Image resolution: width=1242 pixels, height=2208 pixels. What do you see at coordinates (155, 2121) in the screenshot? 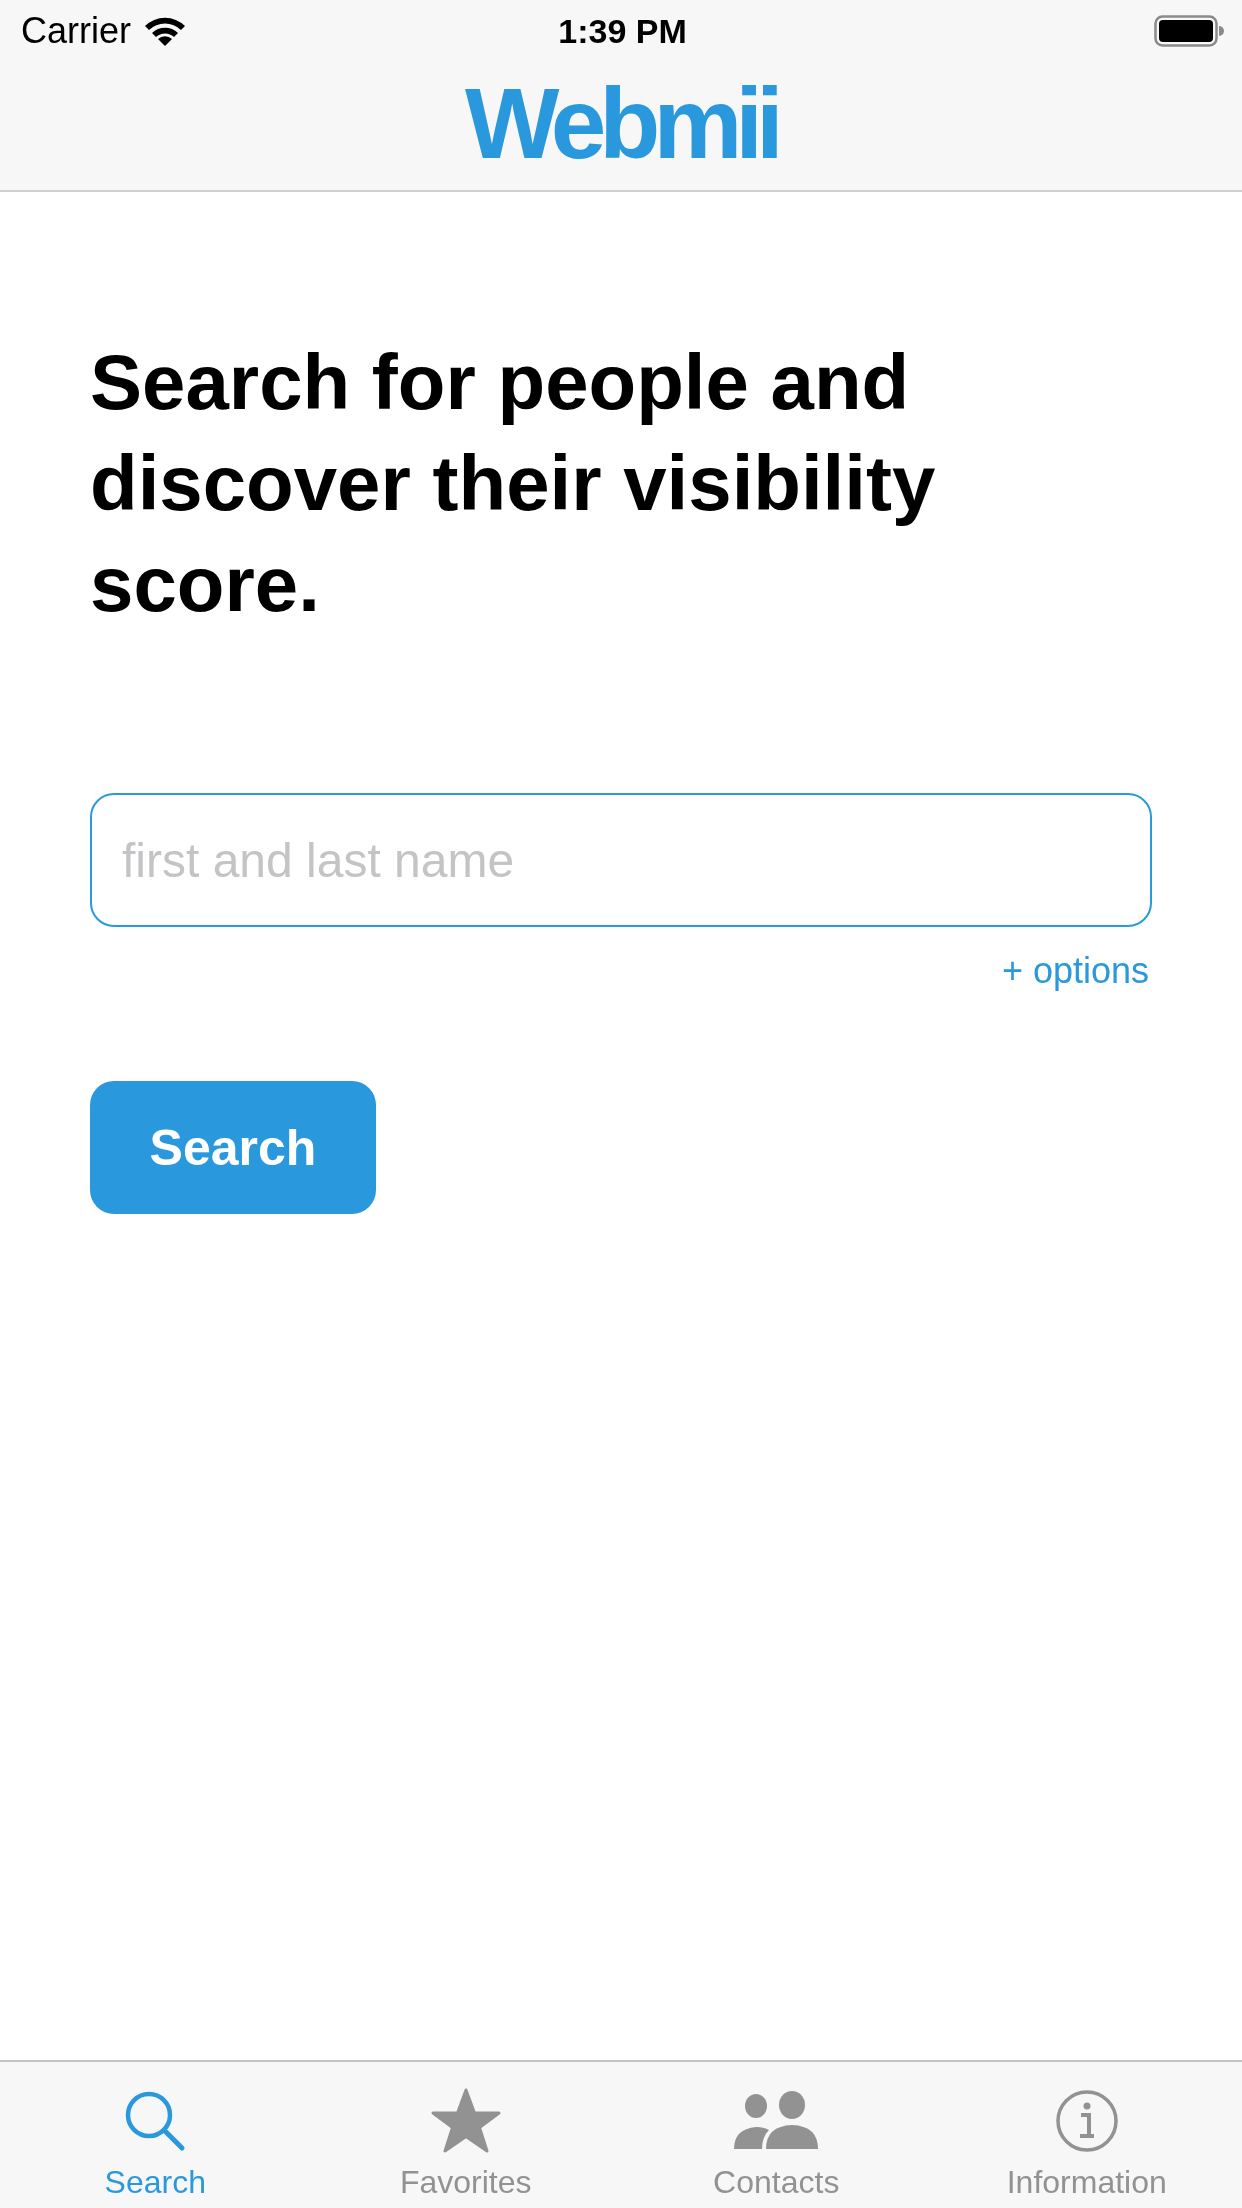
I see `search-icon` at bounding box center [155, 2121].